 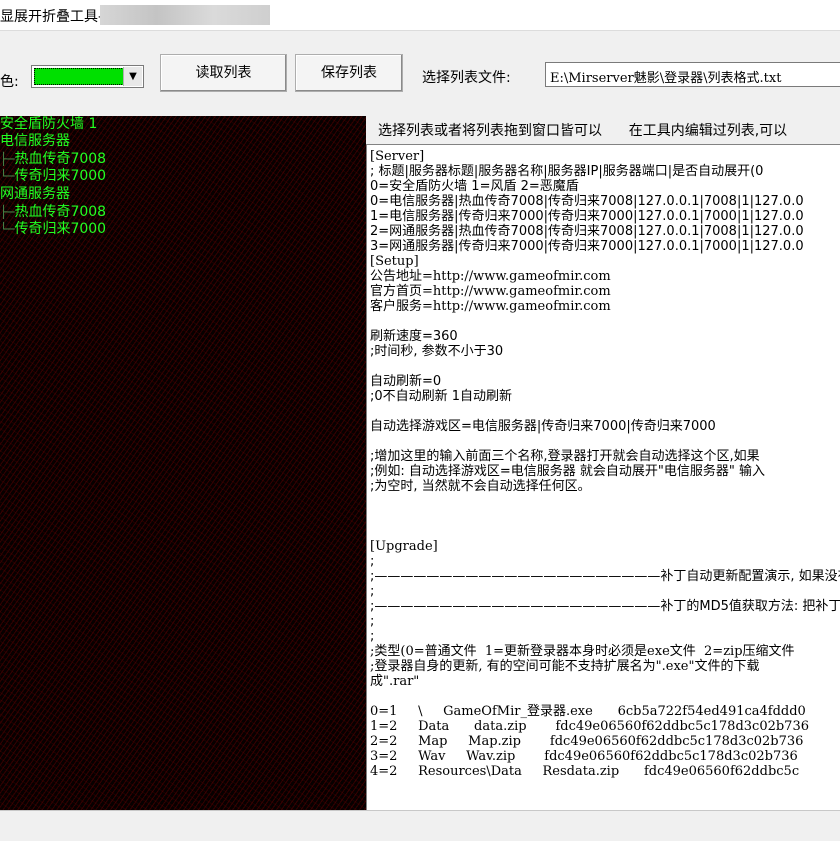 I want to click on editor-line: 自动选择游戏区=电信服务器|传奇归来7000|传奇归来7000, so click(x=543, y=426).